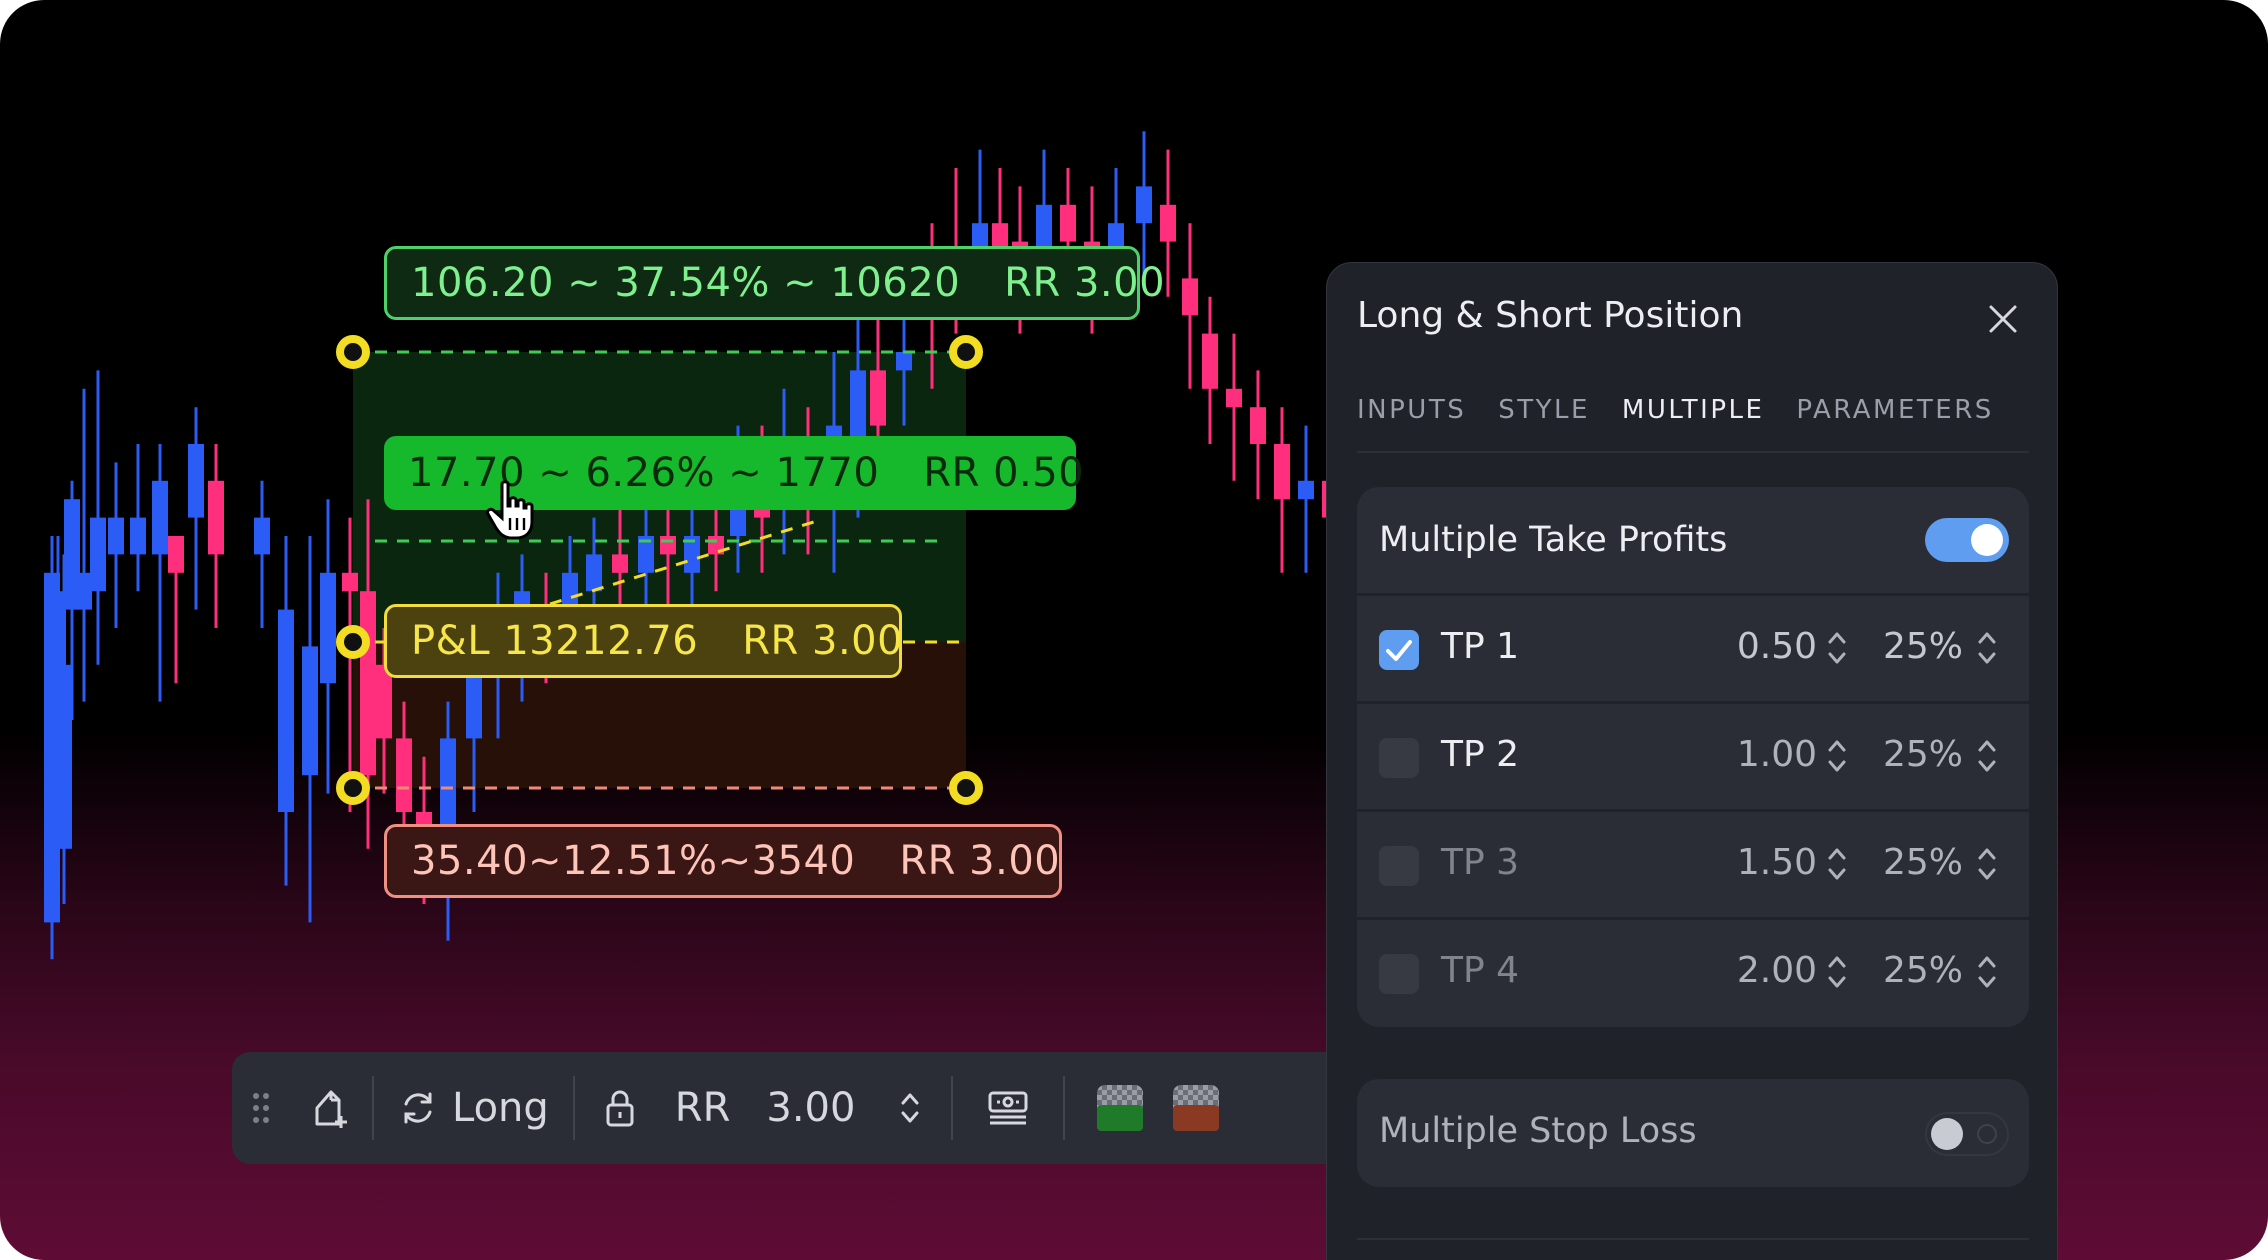 The width and height of the screenshot is (2268, 1260). I want to click on multiple-stop-loss-card: Multiple Stop Loss, so click(1693, 1133).